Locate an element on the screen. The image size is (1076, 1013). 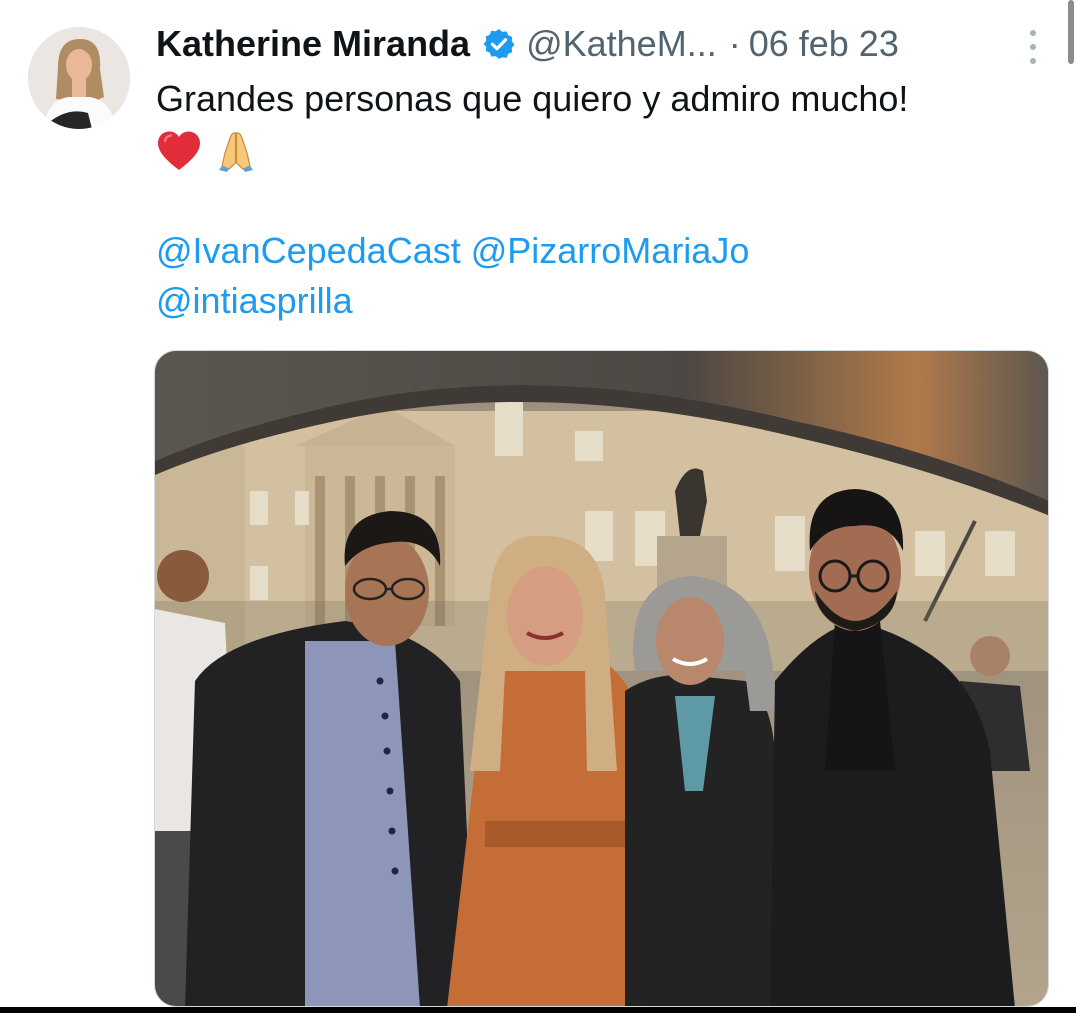
avatar is located at coordinates (79, 78).